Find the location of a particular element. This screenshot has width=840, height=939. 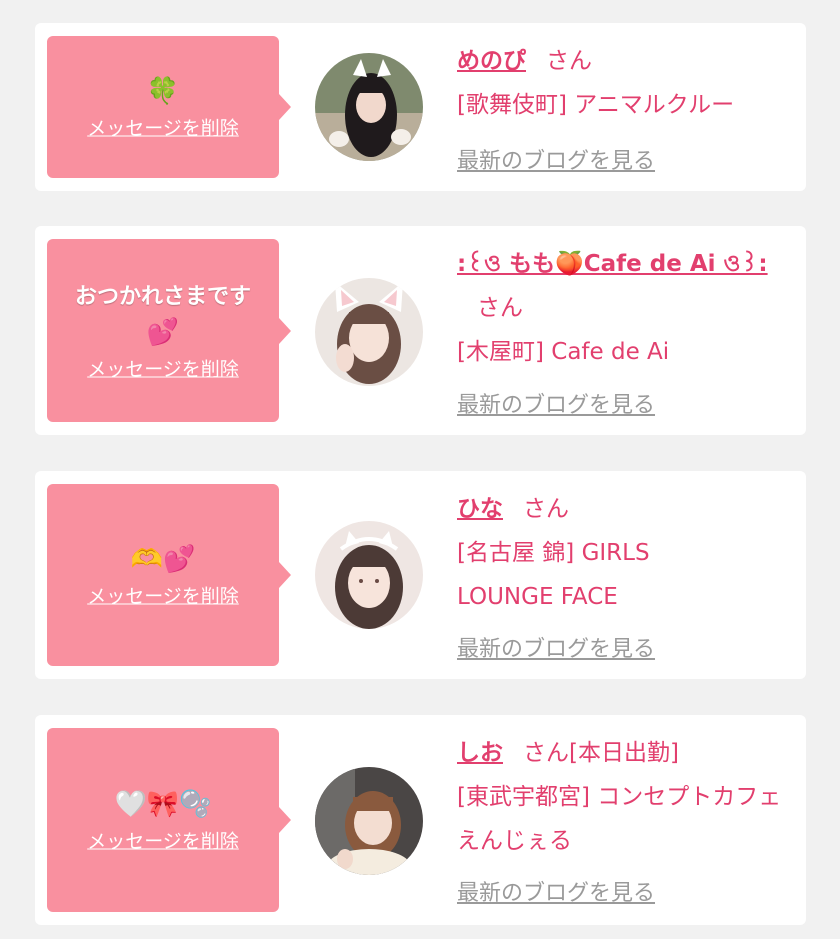

cast-name-link: ひな is located at coordinates (480, 509).